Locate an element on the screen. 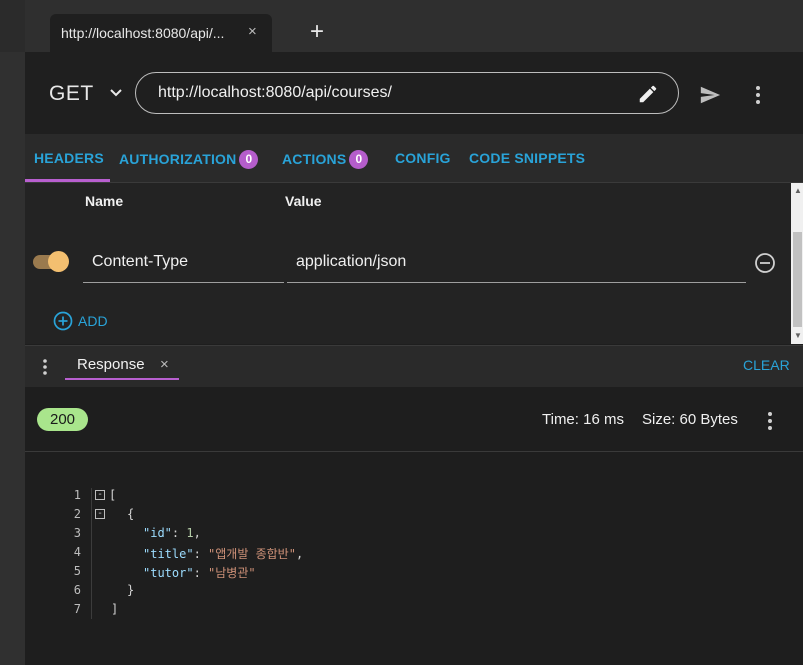  tab-code-snippets-label: CODE SNIPPETS is located at coordinates (527, 158).